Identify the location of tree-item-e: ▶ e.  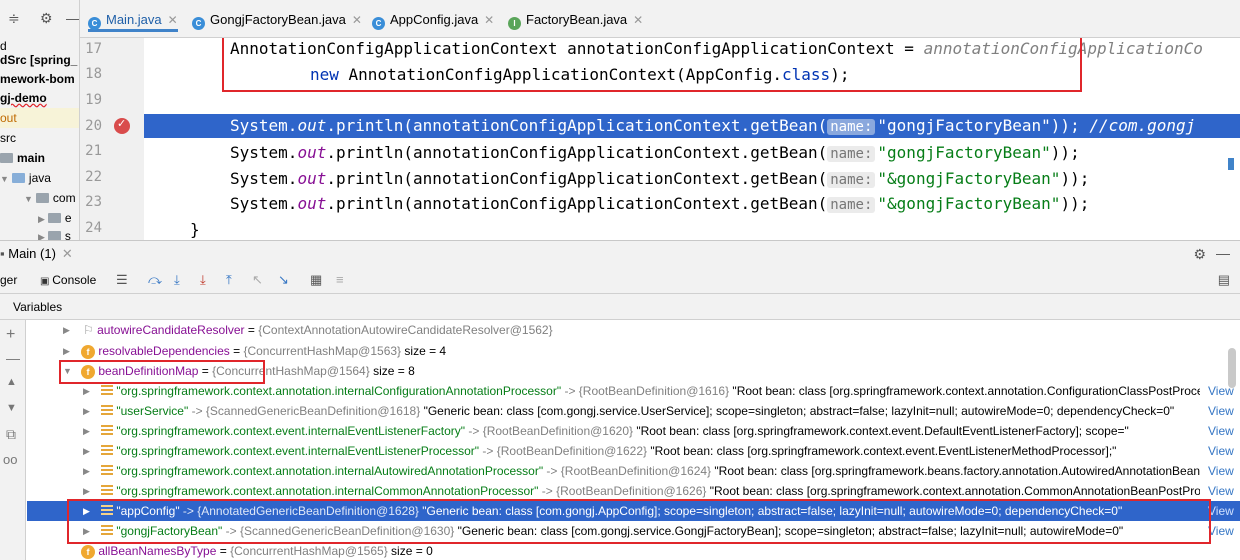
(55, 218).